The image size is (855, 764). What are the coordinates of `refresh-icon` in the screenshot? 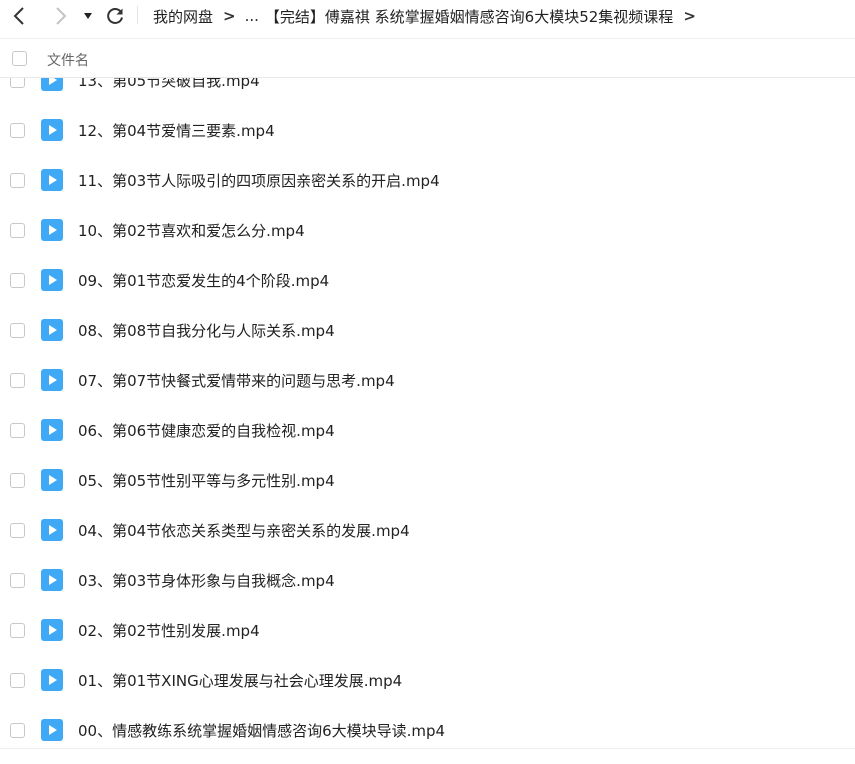 It's located at (115, 16).